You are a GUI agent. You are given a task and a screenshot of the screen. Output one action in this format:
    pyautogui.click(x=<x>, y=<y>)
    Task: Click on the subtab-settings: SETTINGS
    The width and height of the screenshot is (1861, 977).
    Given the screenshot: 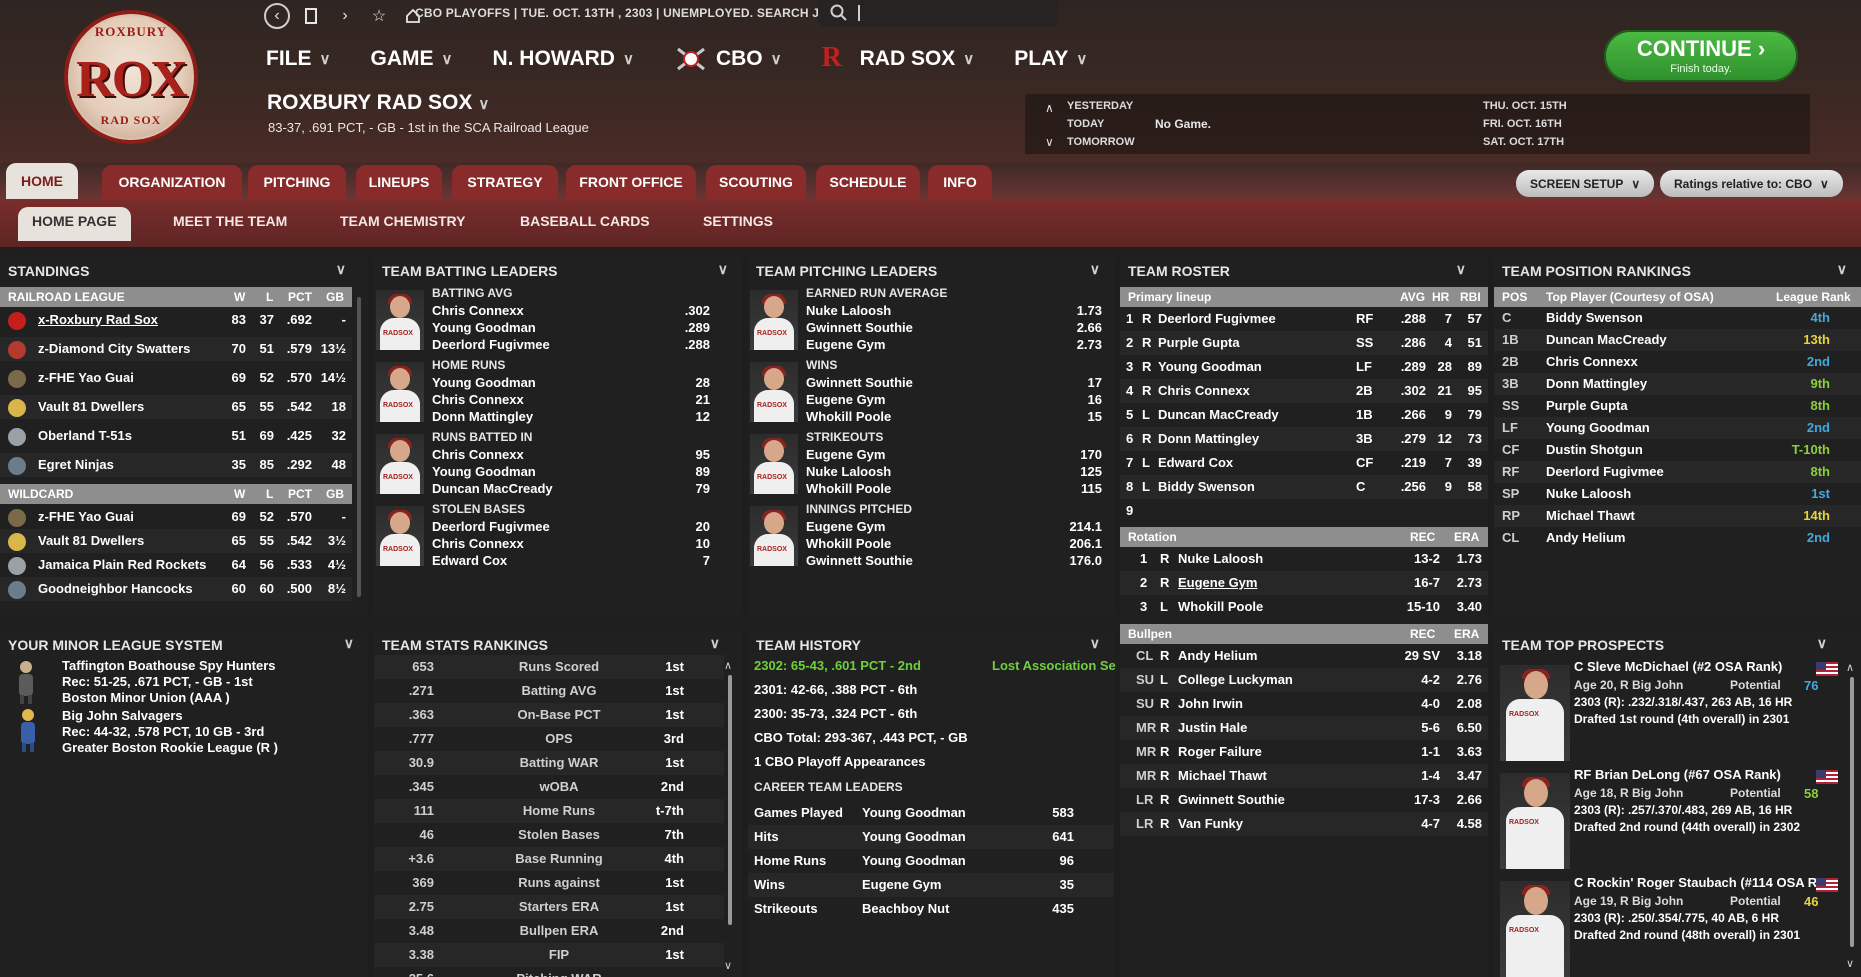 What is the action you would take?
    pyautogui.click(x=738, y=221)
    